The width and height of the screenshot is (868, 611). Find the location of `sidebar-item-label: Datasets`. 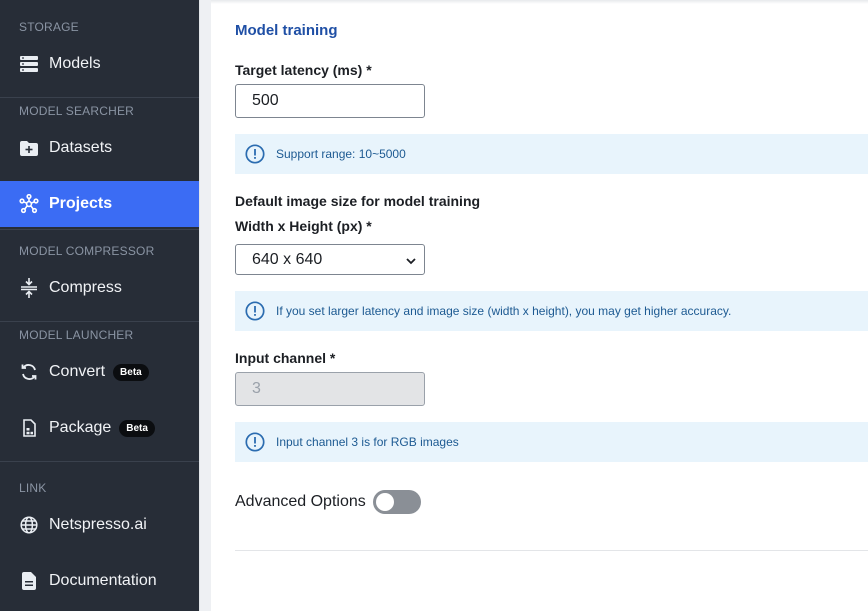

sidebar-item-label: Datasets is located at coordinates (81, 147).